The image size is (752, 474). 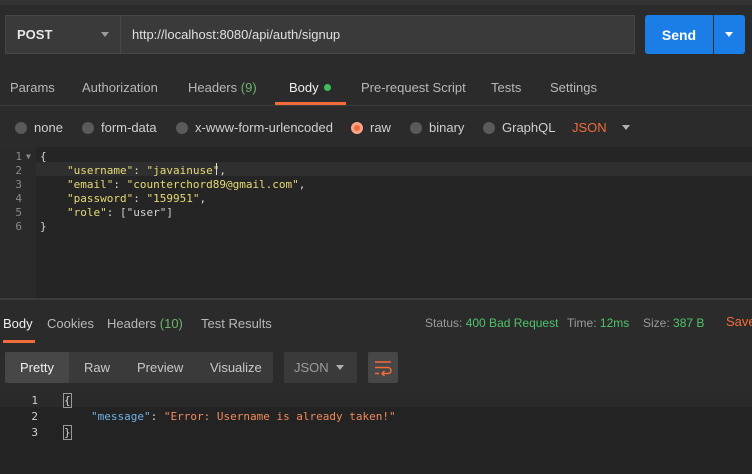 I want to click on response-divider, so click(x=376, y=299).